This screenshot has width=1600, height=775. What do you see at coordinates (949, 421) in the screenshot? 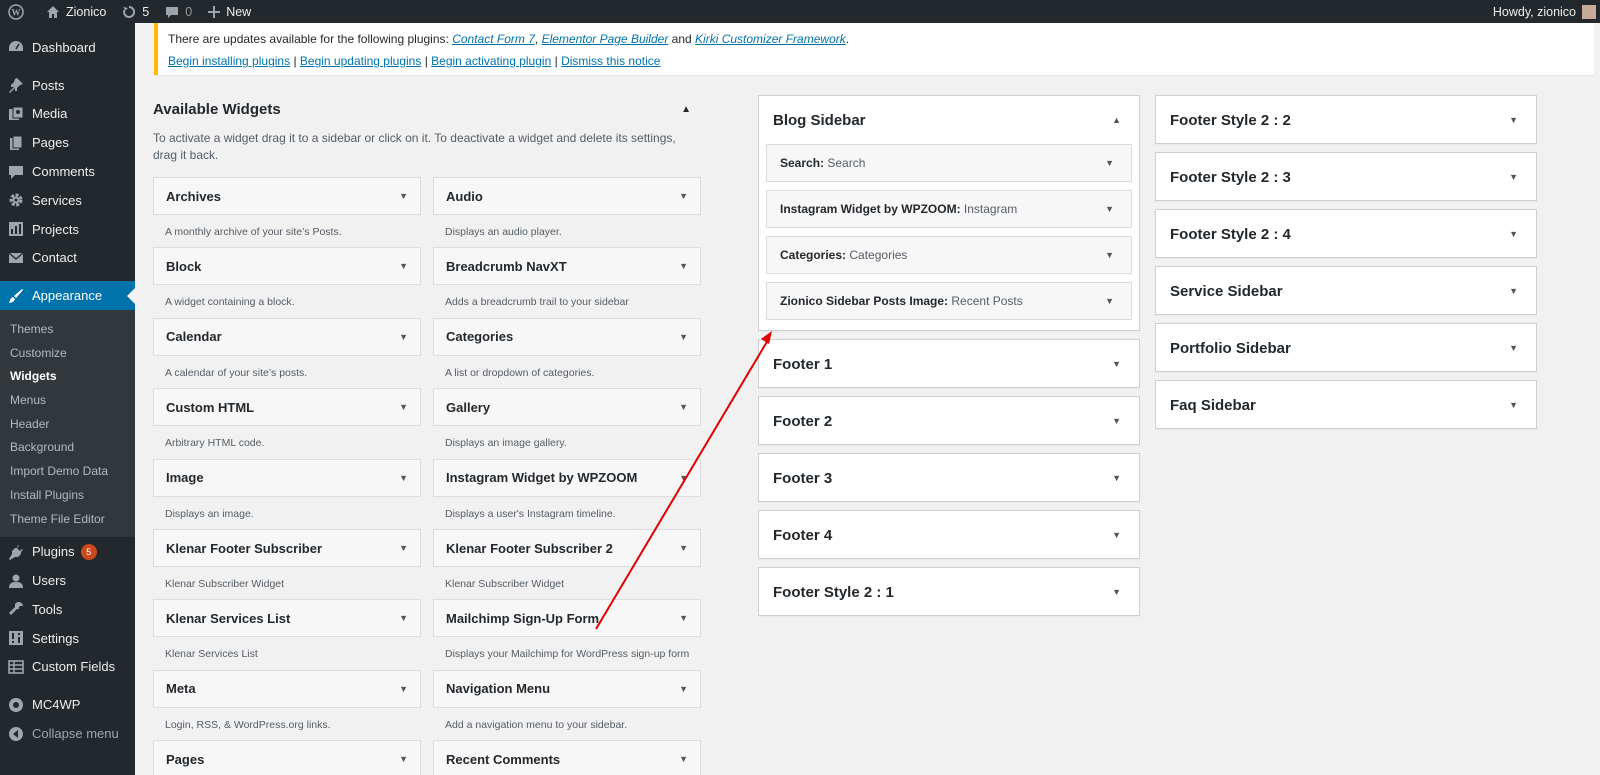
I see `sidebar-header: Footer 2 ▼` at bounding box center [949, 421].